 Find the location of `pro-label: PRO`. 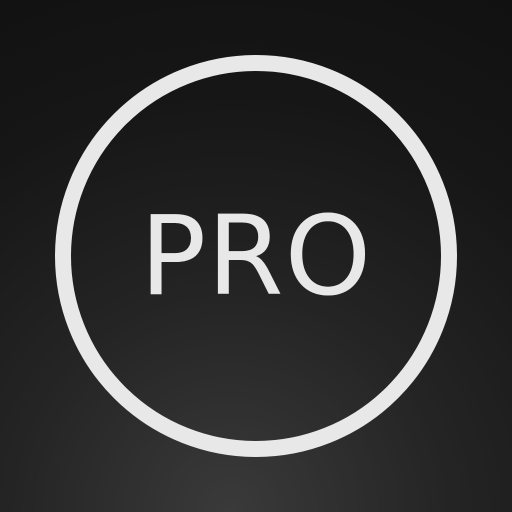

pro-label: PRO is located at coordinates (256, 256).